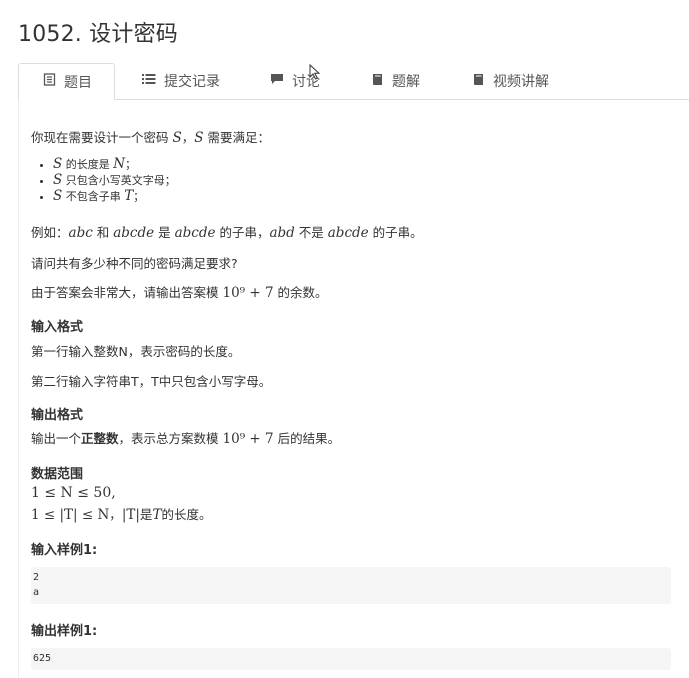  What do you see at coordinates (311, 232) in the screenshot?
I see `text: 不是` at bounding box center [311, 232].